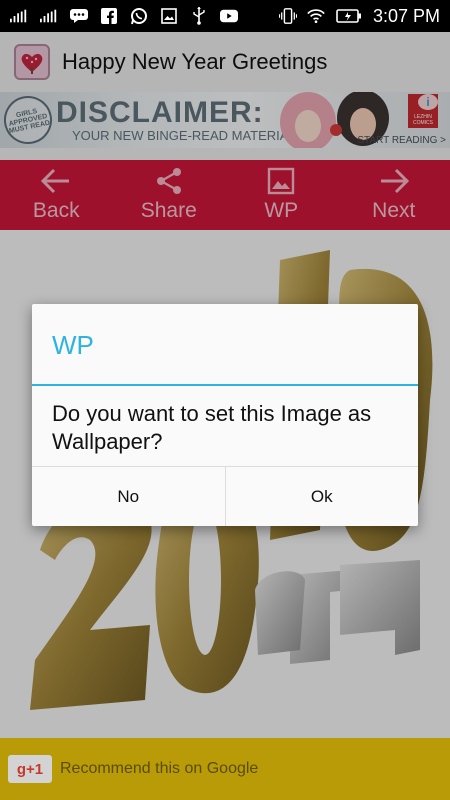 The width and height of the screenshot is (450, 800). What do you see at coordinates (79, 16) in the screenshot?
I see `message-icon` at bounding box center [79, 16].